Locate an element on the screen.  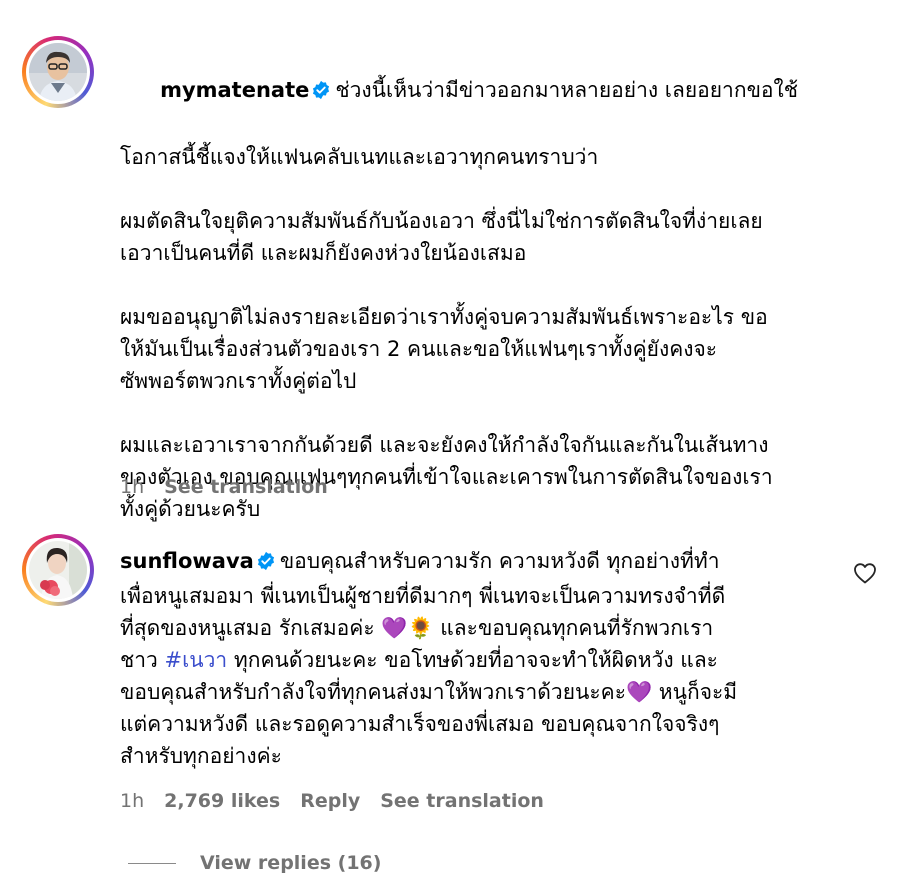
comment-meta: 1h See translation is located at coordinates (224, 487).